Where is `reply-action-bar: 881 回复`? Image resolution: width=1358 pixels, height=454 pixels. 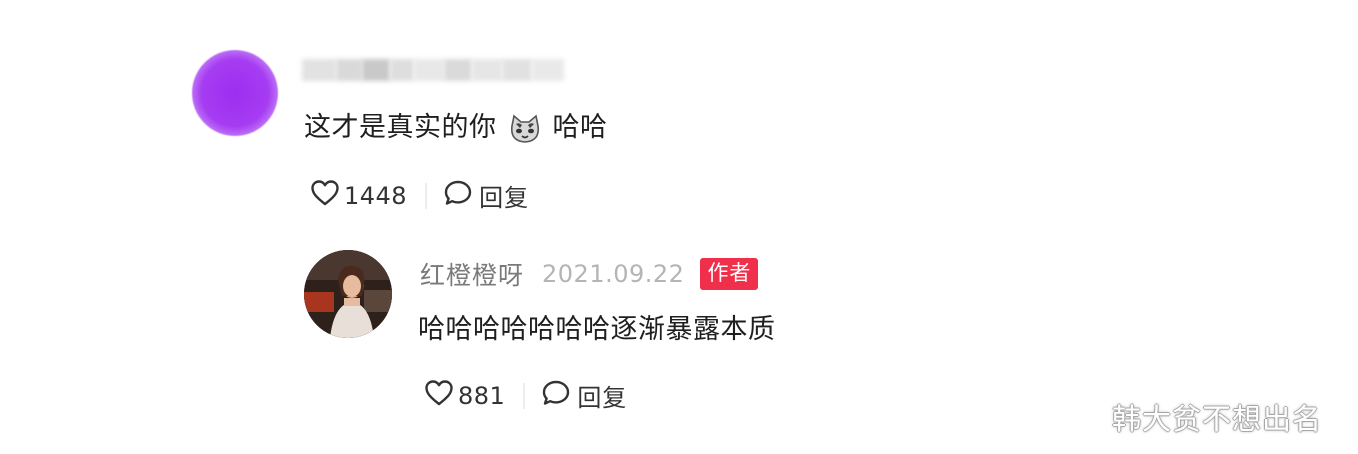
reply-action-bar: 881 回复 is located at coordinates (525, 395).